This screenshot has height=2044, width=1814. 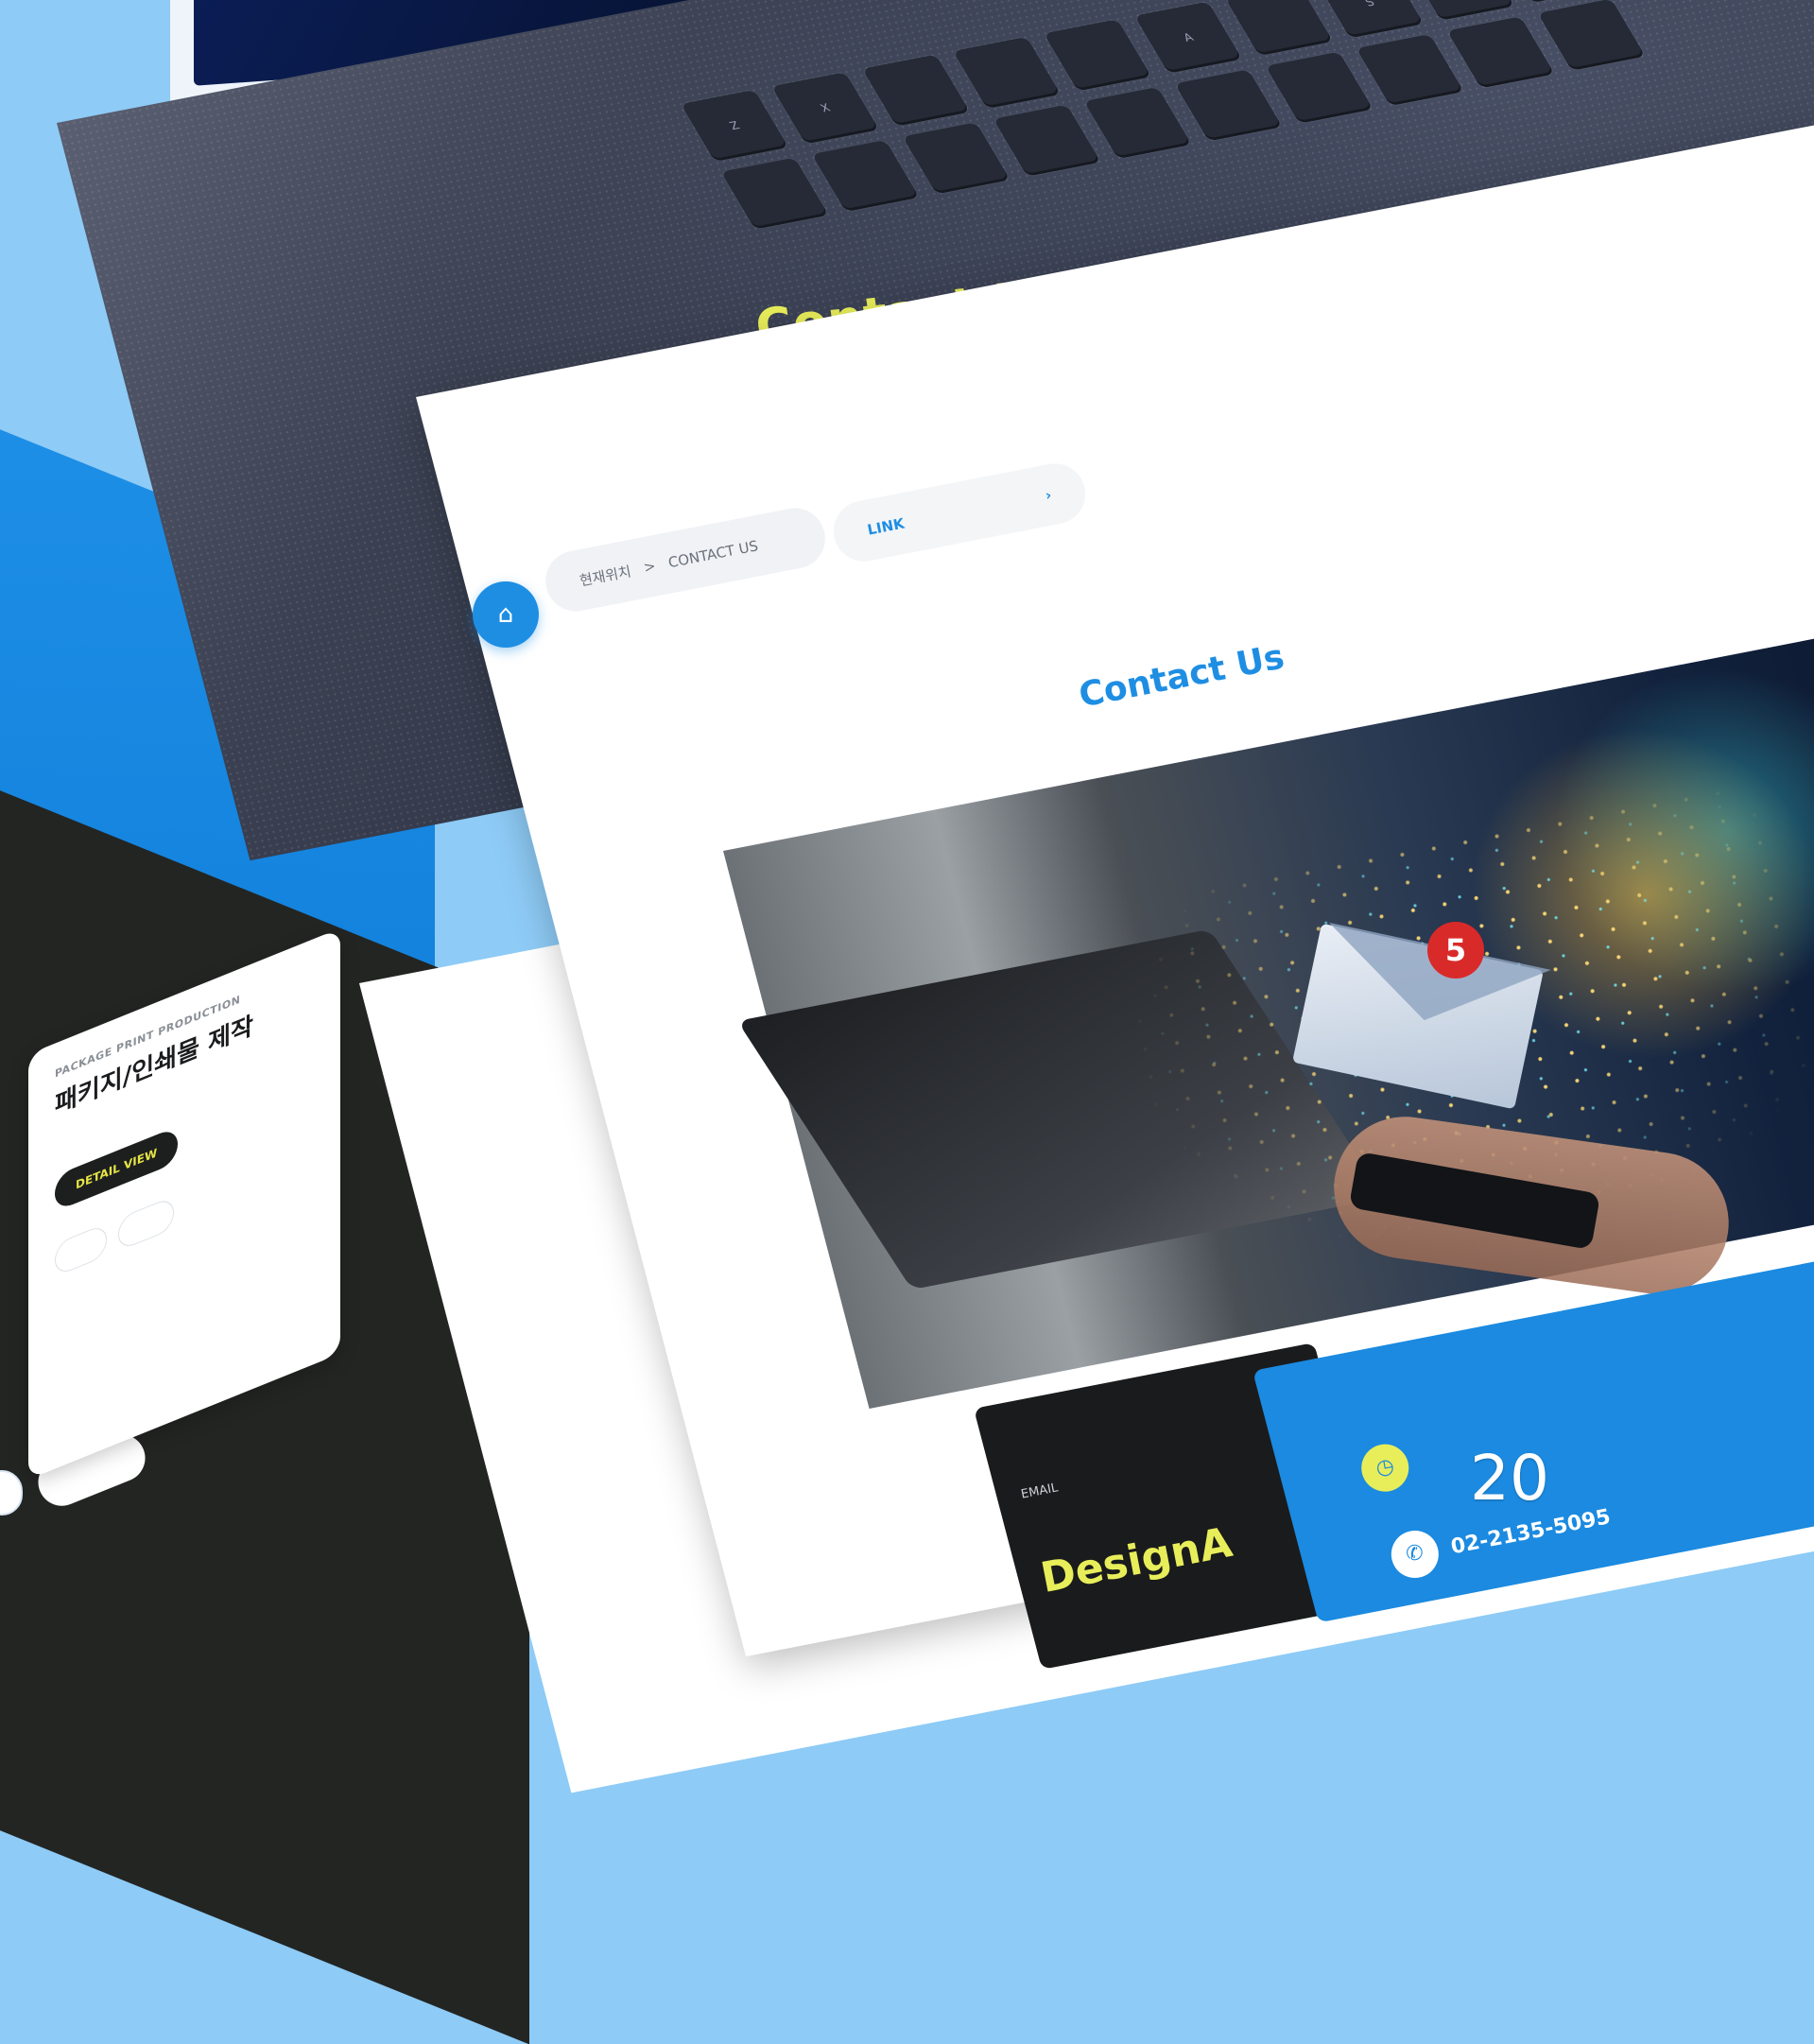 I want to click on breadcrumb-page: CONTACT US, so click(x=713, y=554).